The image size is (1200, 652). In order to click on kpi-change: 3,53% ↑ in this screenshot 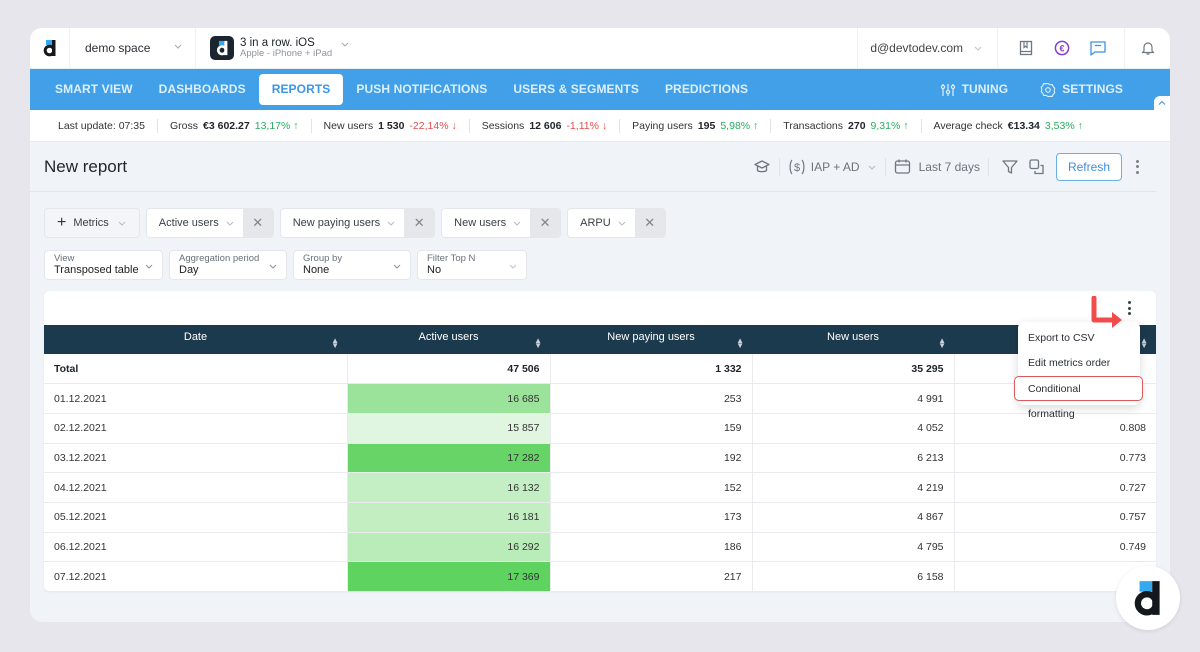, I will do `click(1064, 126)`.